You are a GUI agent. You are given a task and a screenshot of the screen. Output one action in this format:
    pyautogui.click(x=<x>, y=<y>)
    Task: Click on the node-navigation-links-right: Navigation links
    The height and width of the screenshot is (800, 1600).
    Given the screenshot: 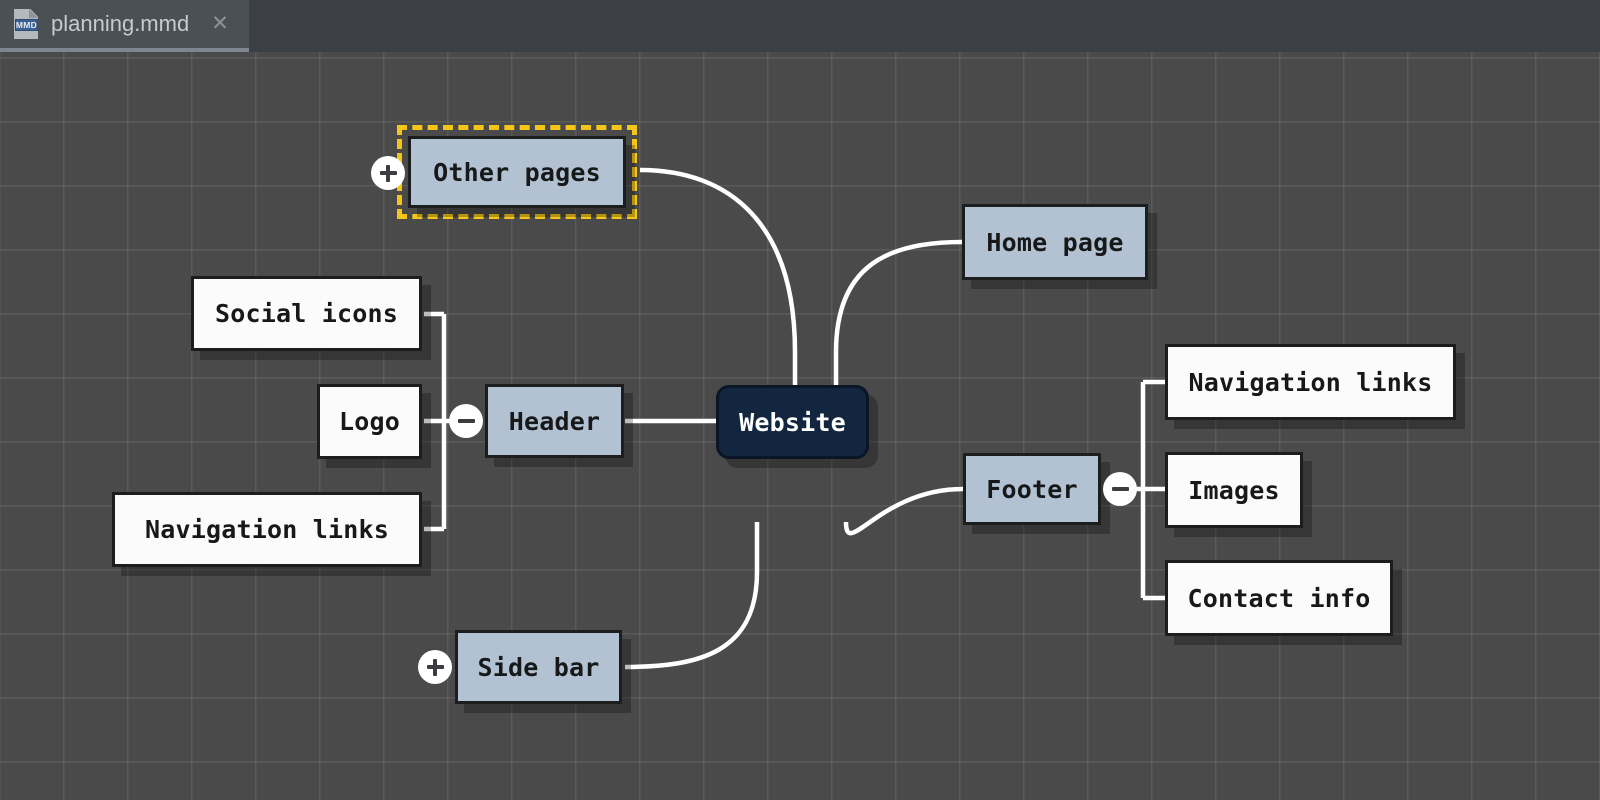 What is the action you would take?
    pyautogui.click(x=1310, y=382)
    